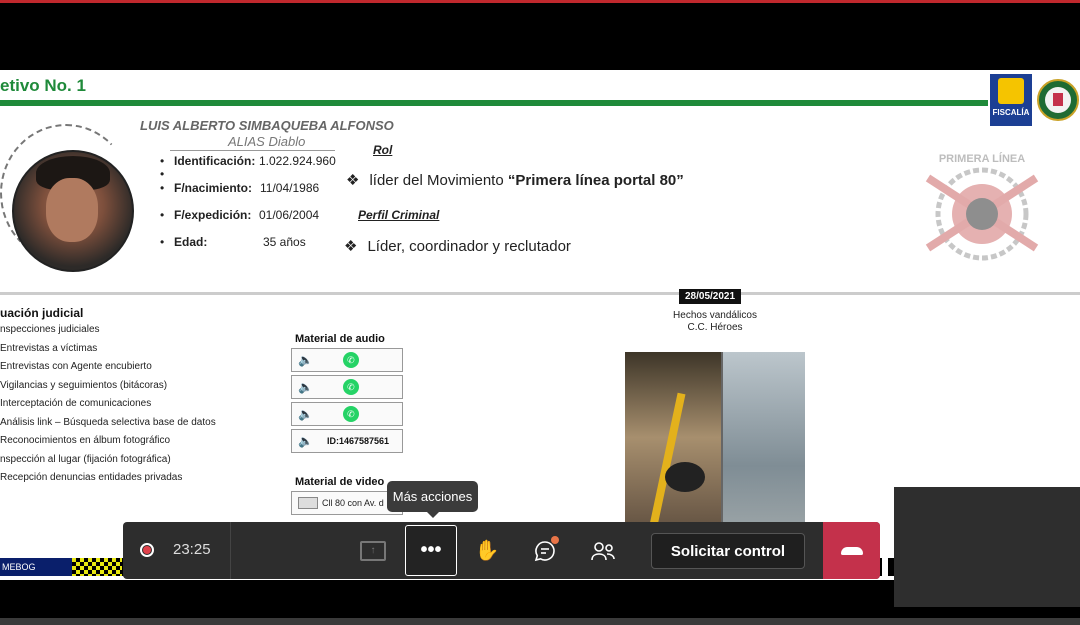  Describe the element at coordinates (213, 215) in the screenshot. I see `bio-label: F/expedición:` at that location.